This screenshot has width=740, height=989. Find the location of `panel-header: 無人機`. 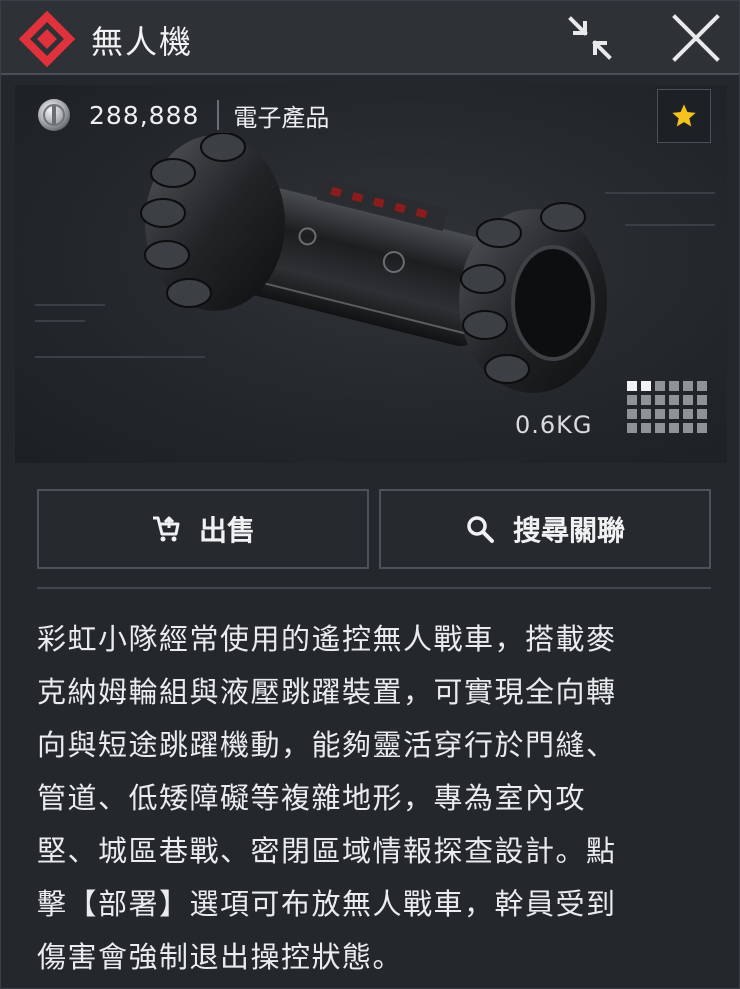

panel-header: 無人機 is located at coordinates (370, 38).